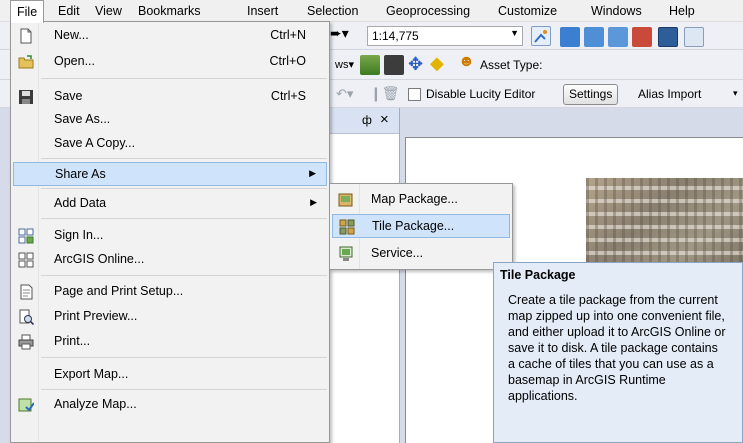 The width and height of the screenshot is (743, 443). Describe the element at coordinates (170, 62) in the screenshot. I see `menu-item-open: Open... Ctrl+O` at that location.